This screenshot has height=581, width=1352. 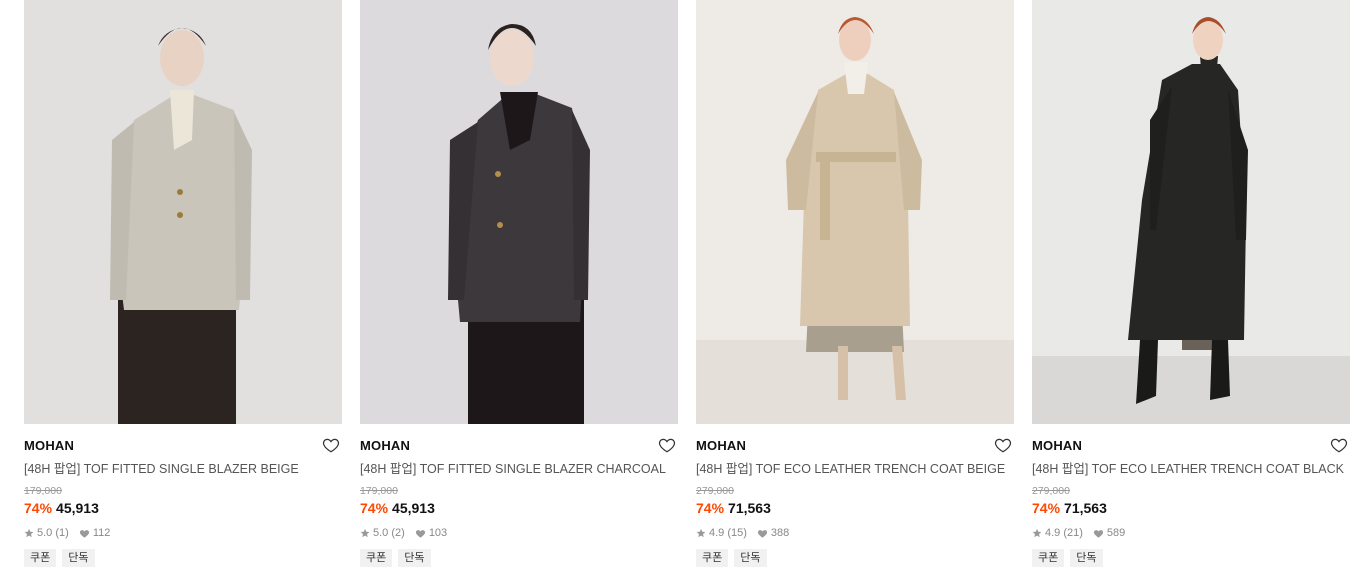 What do you see at coordinates (398, 533) in the screenshot?
I see `review-count: (2)` at bounding box center [398, 533].